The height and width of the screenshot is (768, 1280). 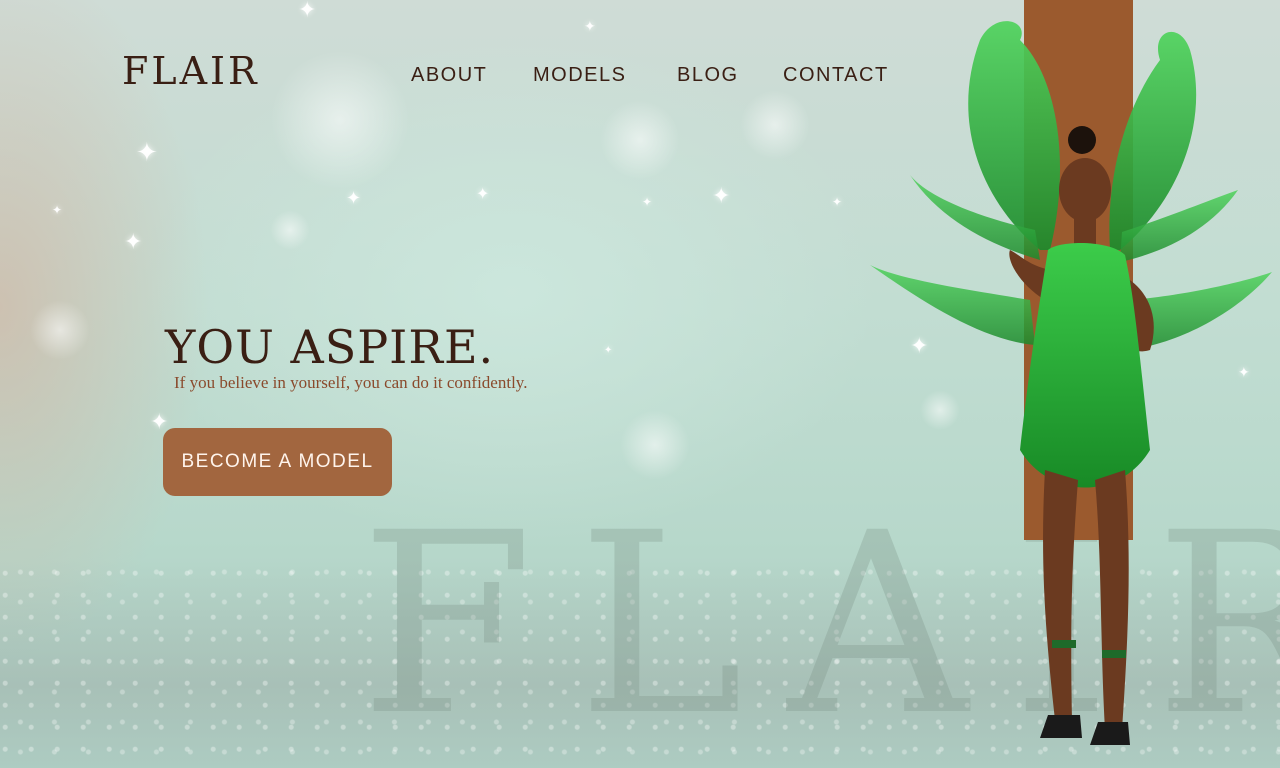 I want to click on nav-link-models: MODELS, so click(x=579, y=75).